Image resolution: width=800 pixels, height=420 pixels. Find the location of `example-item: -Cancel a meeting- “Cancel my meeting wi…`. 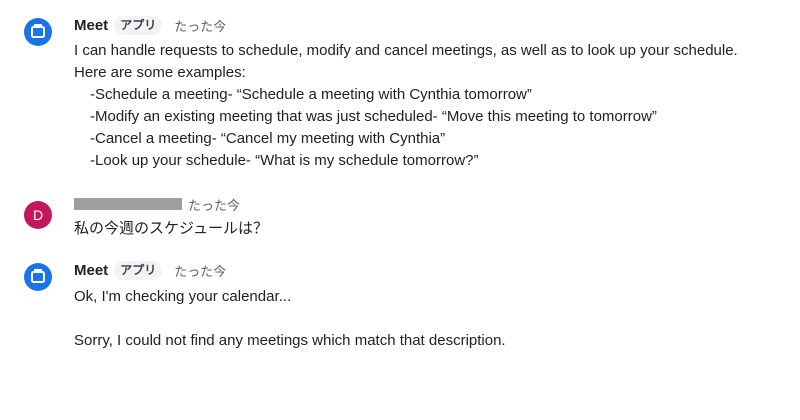

example-item: -Cancel a meeting- “Cancel my meeting wi… is located at coordinates (268, 138).